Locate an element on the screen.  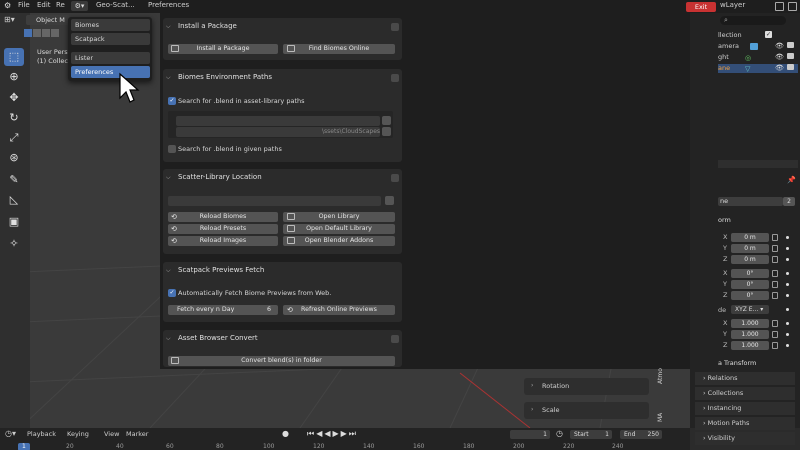
dropdown-item-lister: Lister is located at coordinates (110, 58).